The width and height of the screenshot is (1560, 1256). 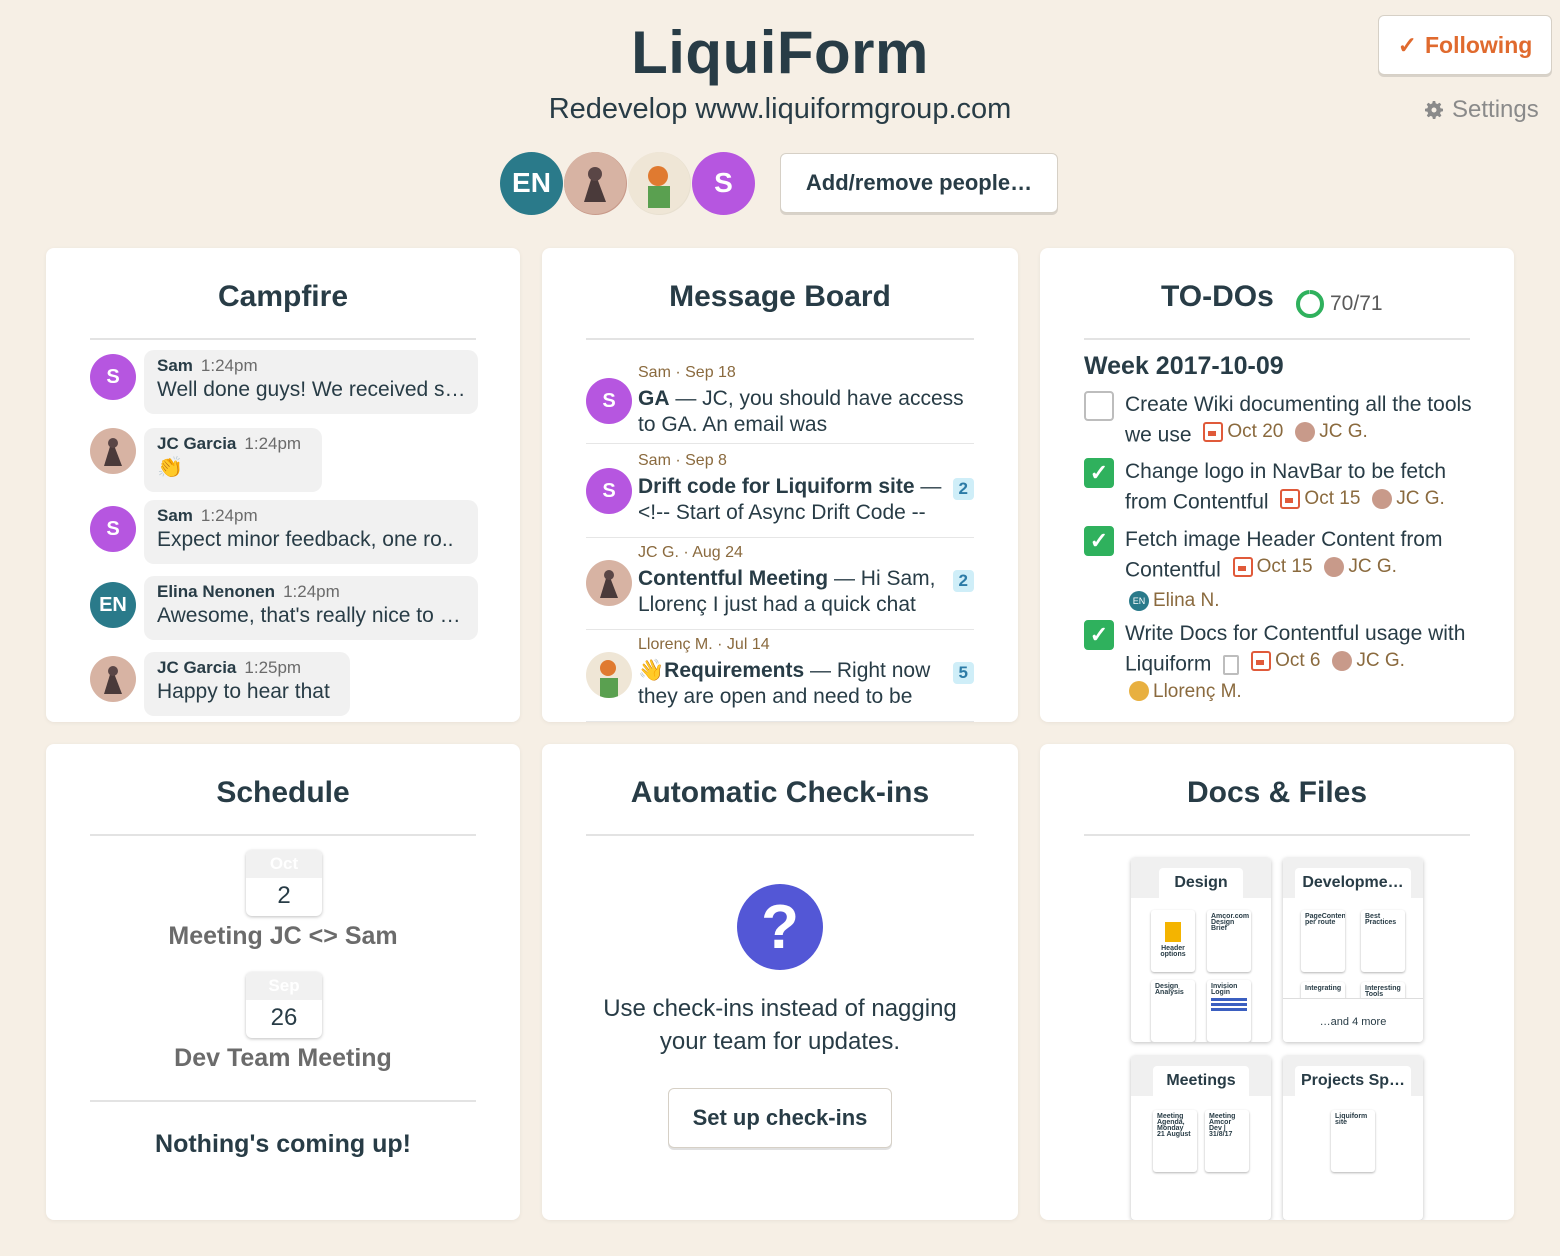 What do you see at coordinates (1310, 304) in the screenshot?
I see `progress-ring-icon` at bounding box center [1310, 304].